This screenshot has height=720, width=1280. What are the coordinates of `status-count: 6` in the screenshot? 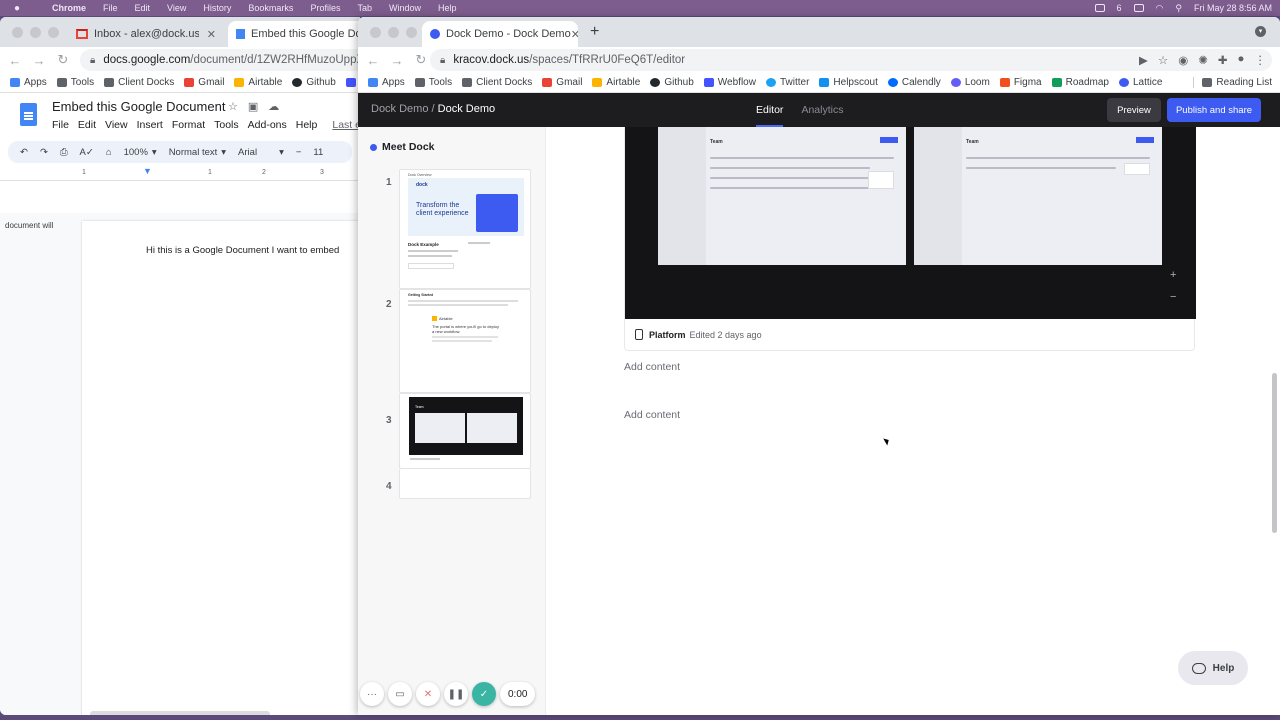 It's located at (1119, 8).